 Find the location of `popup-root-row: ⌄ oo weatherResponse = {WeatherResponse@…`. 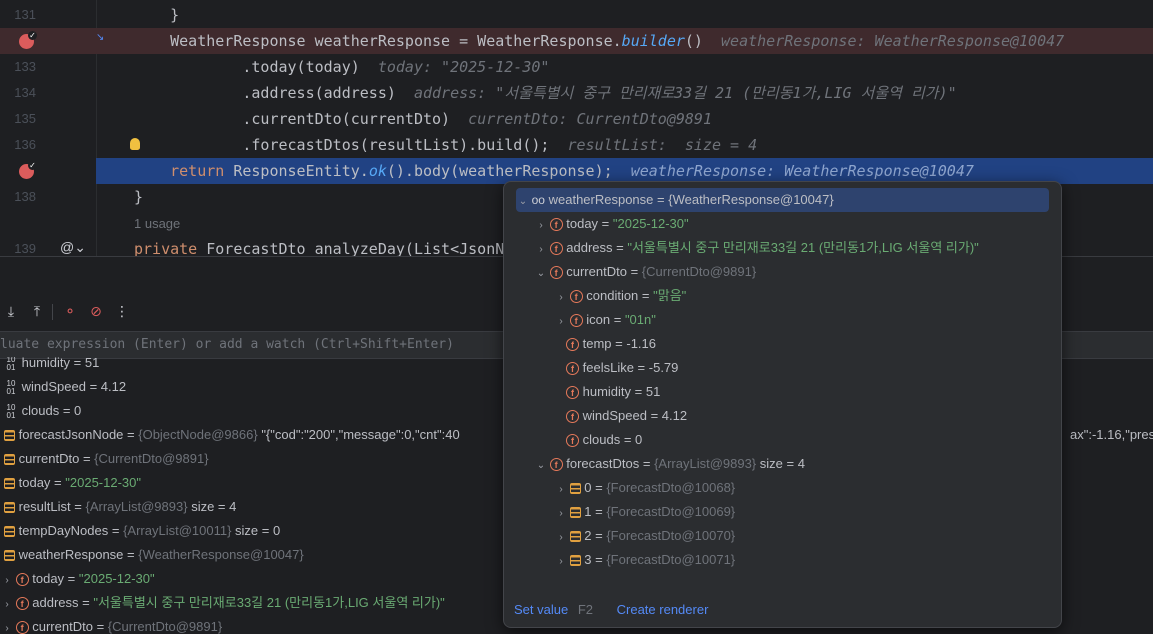

popup-root-row: ⌄ oo weatherResponse = {WeatherResponse@… is located at coordinates (782, 200).